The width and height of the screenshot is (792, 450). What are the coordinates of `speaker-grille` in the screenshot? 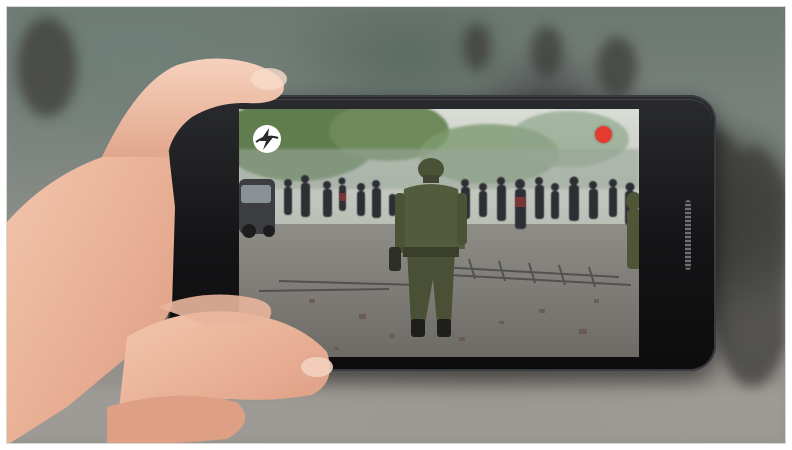 It's located at (688, 235).